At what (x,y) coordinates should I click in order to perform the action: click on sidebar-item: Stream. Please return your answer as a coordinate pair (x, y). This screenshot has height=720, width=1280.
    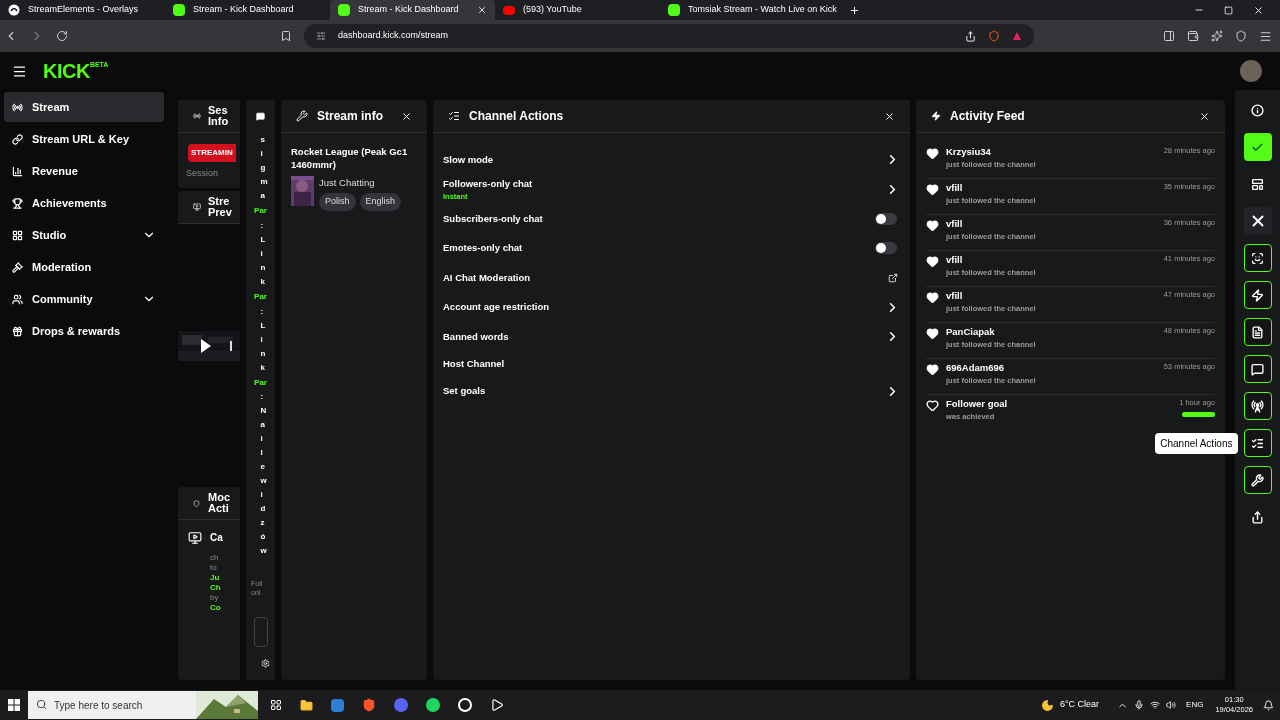
    Looking at the image, I should click on (84, 107).